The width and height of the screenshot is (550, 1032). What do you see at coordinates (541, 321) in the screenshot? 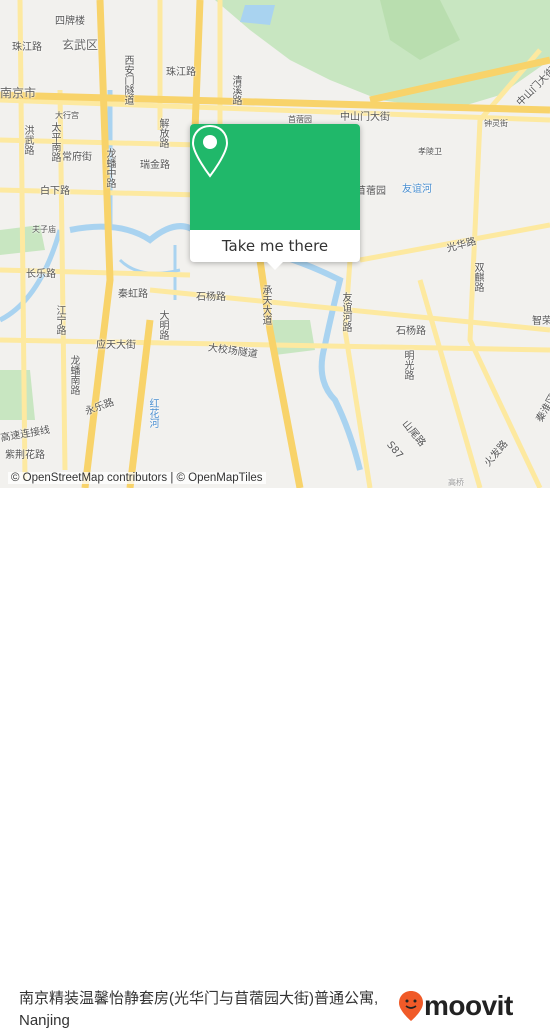
I see `map-label: 智荣` at bounding box center [541, 321].